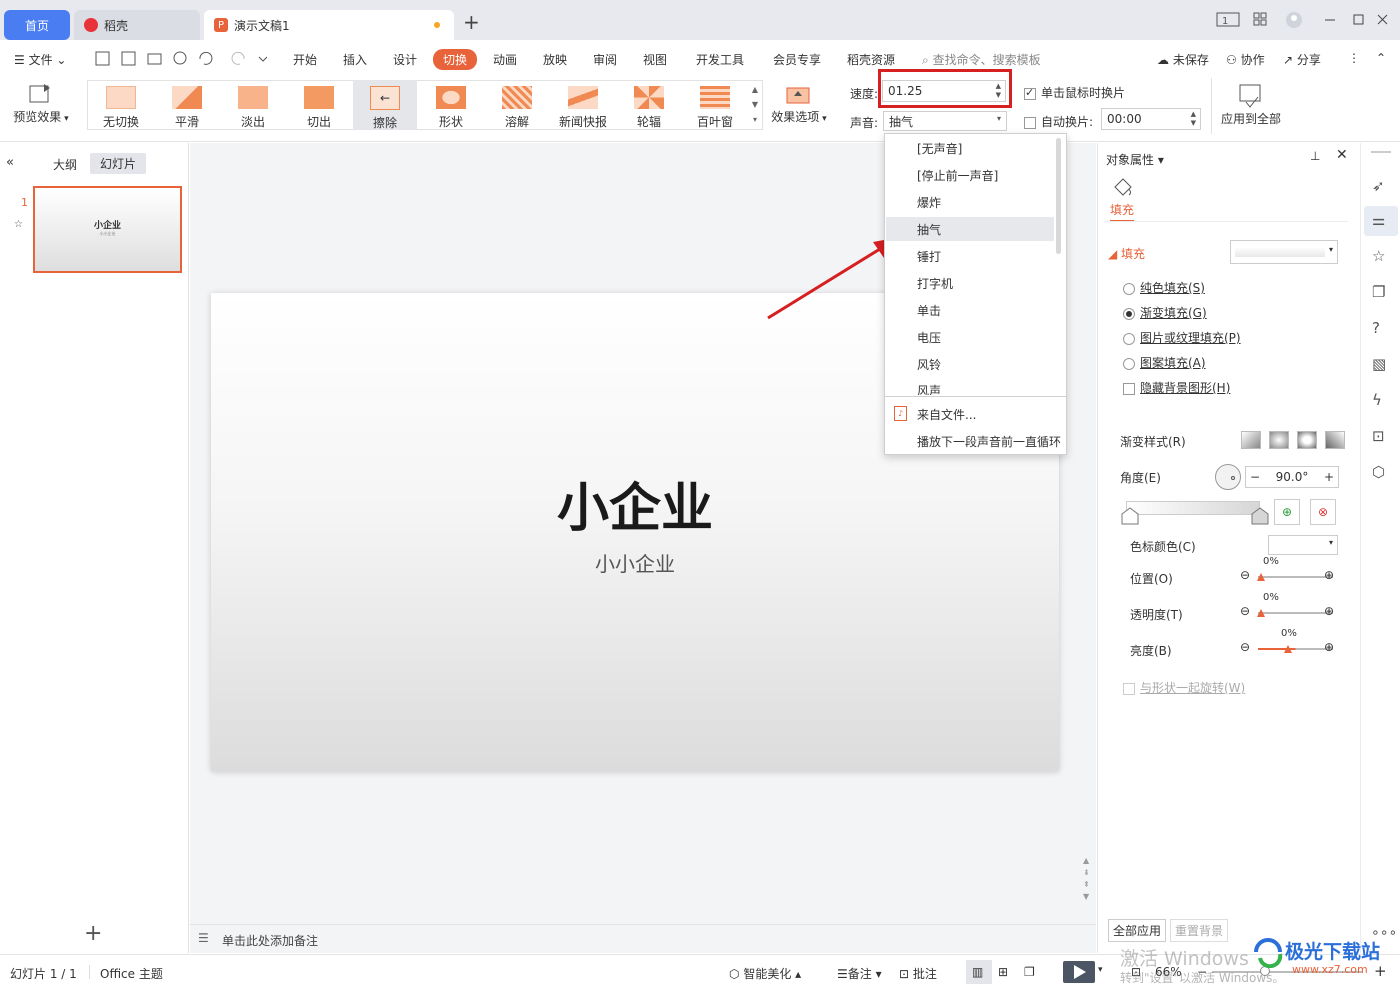 This screenshot has height=989, width=1400. What do you see at coordinates (1378, 292) in the screenshot?
I see `copy-slides-icon: ❐` at bounding box center [1378, 292].